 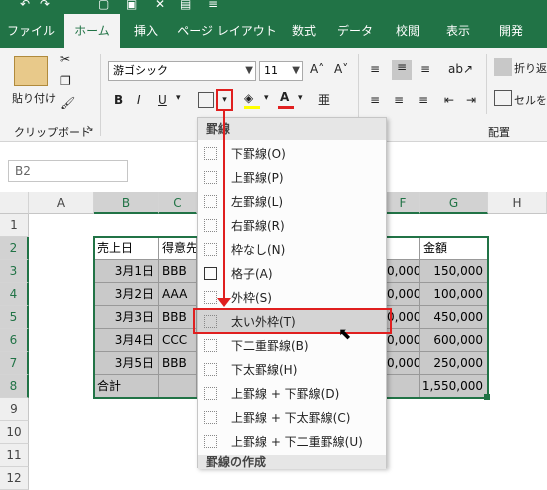 I want to click on menu-item-thick-bottom-border: 下太罫線(H), so click(x=292, y=370).